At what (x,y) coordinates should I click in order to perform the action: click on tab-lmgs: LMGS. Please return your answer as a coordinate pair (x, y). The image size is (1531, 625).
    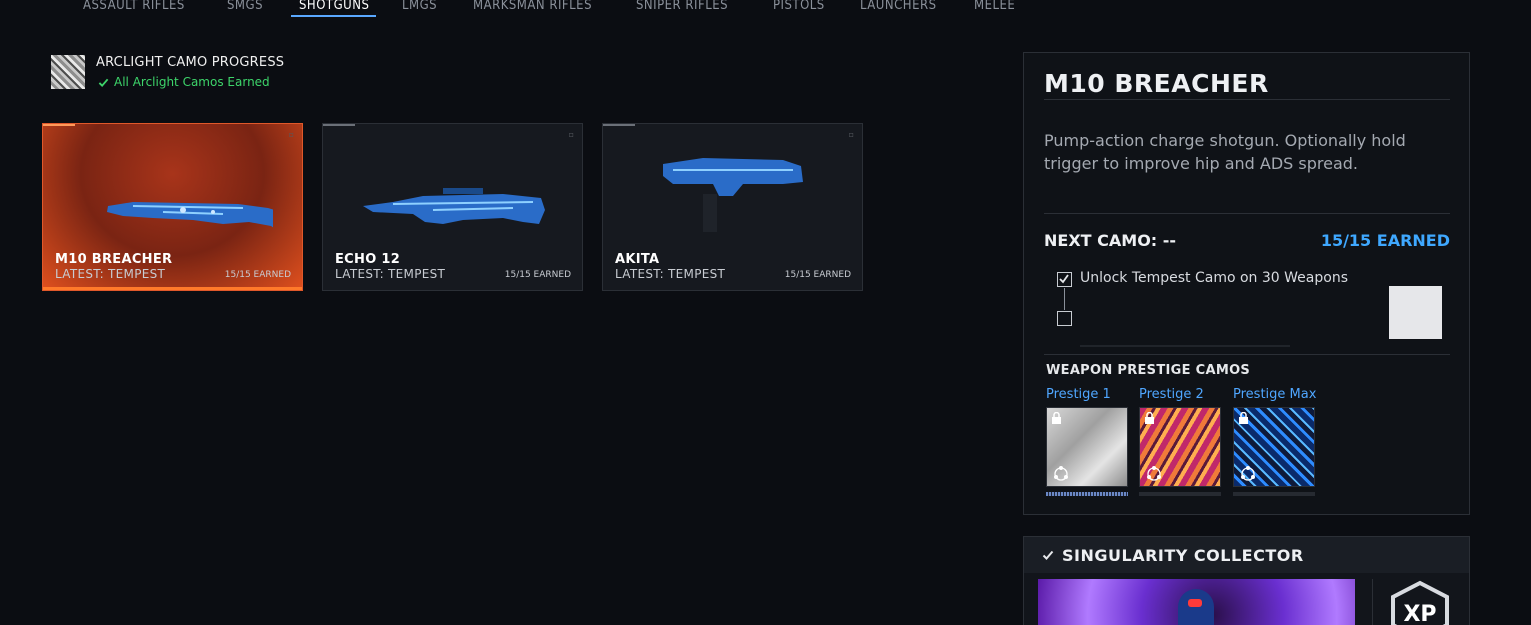
    Looking at the image, I should click on (419, 6).